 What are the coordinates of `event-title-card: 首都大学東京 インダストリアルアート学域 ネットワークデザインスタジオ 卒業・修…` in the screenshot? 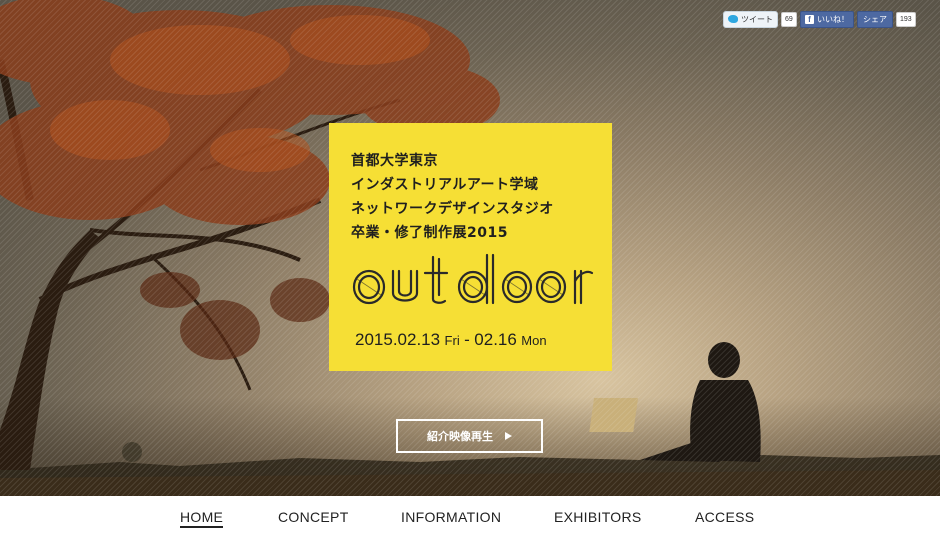 It's located at (470, 247).